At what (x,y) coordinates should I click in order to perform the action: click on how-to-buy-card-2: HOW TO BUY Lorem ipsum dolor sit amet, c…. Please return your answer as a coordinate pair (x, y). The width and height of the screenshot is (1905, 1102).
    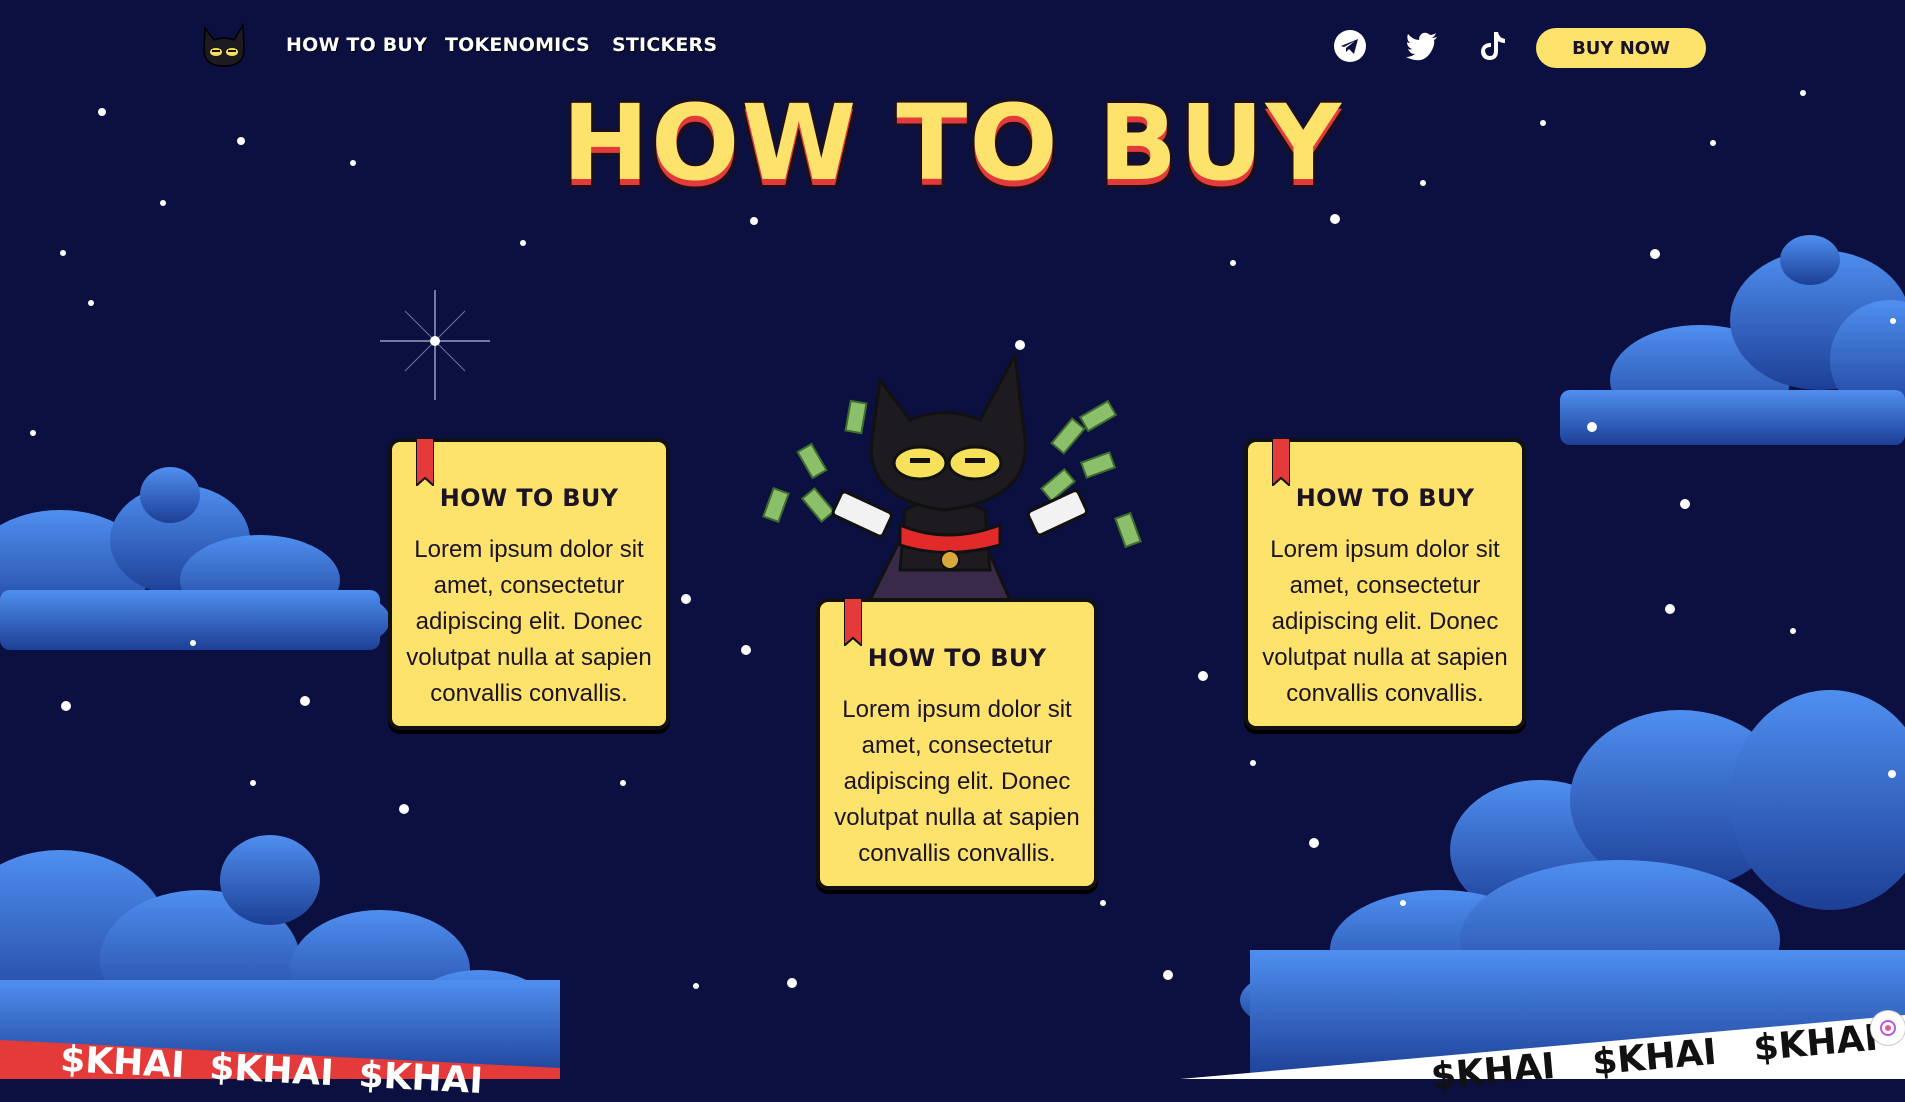
    Looking at the image, I should click on (957, 744).